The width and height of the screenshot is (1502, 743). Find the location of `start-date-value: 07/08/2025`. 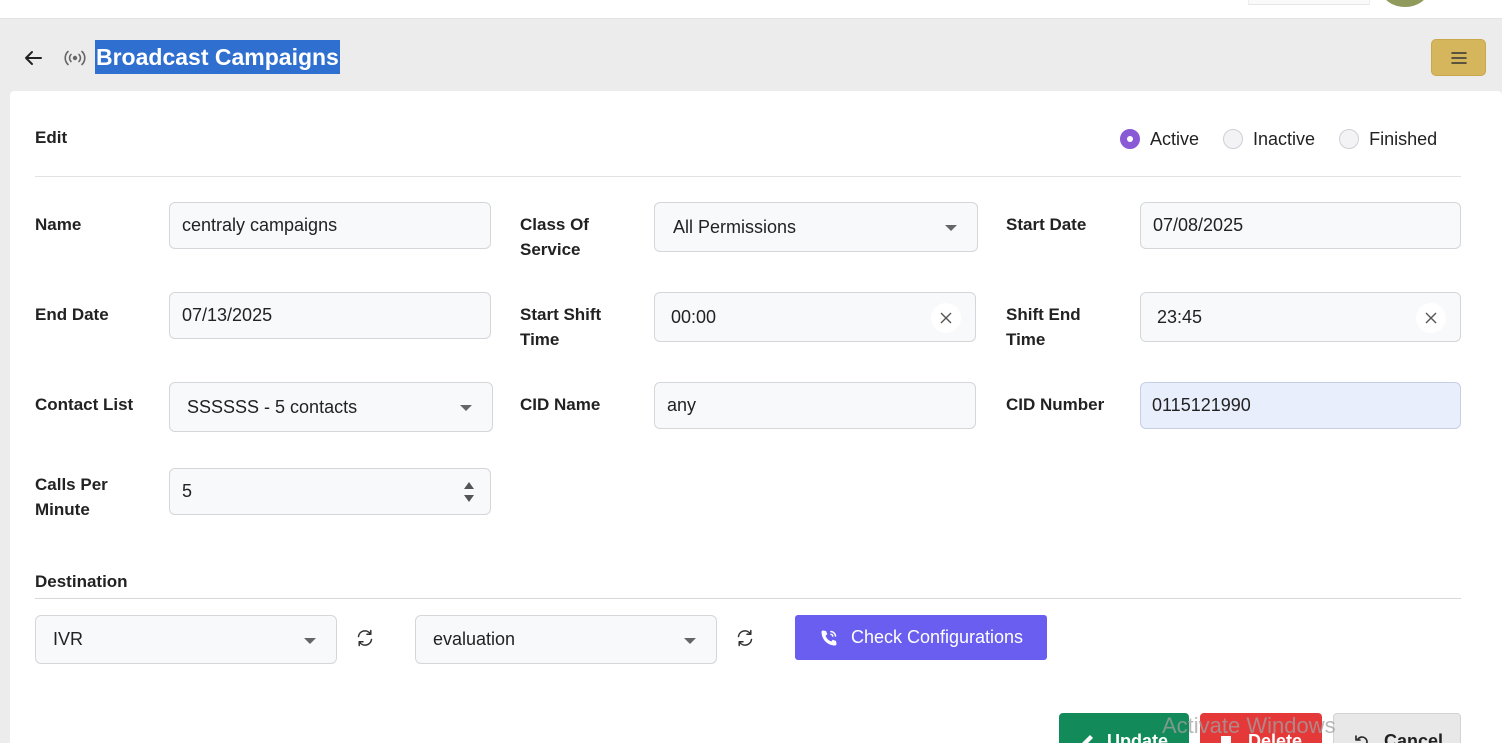

start-date-value: 07/08/2025 is located at coordinates (1198, 225).